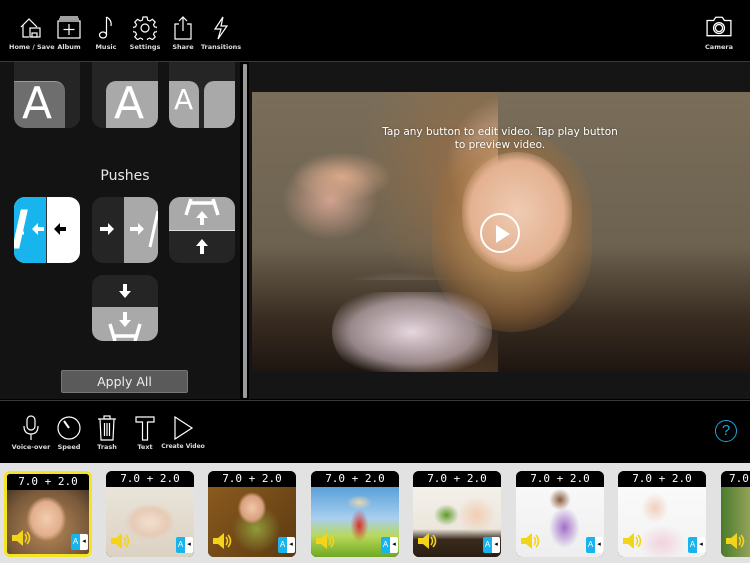 The width and height of the screenshot is (750, 563). I want to click on transition-fade: A, so click(47, 95).